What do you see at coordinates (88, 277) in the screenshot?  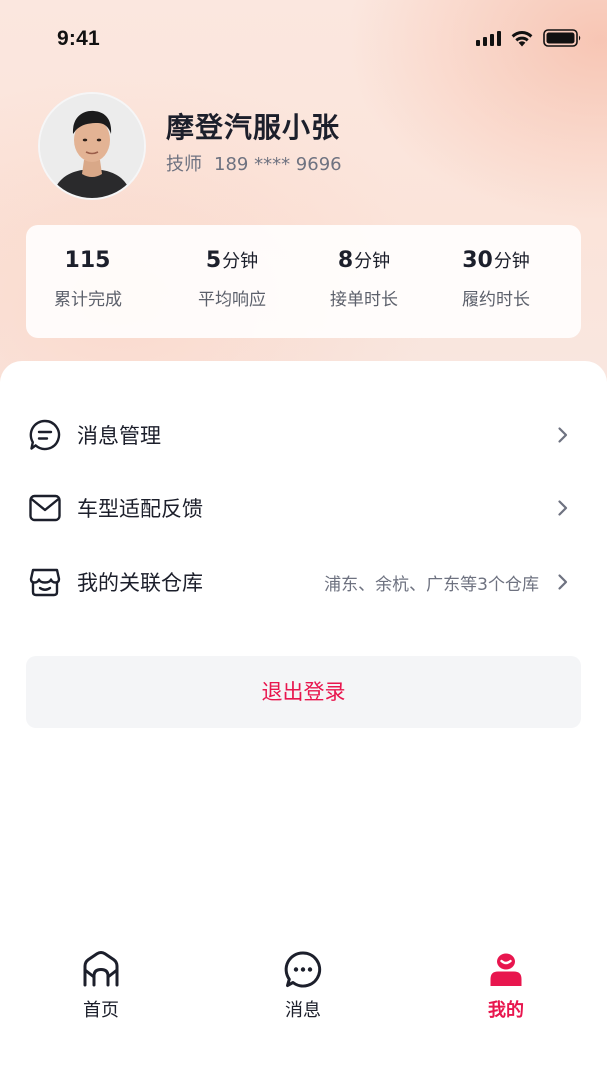 I see `stat-total-completed: 115 累计完成` at bounding box center [88, 277].